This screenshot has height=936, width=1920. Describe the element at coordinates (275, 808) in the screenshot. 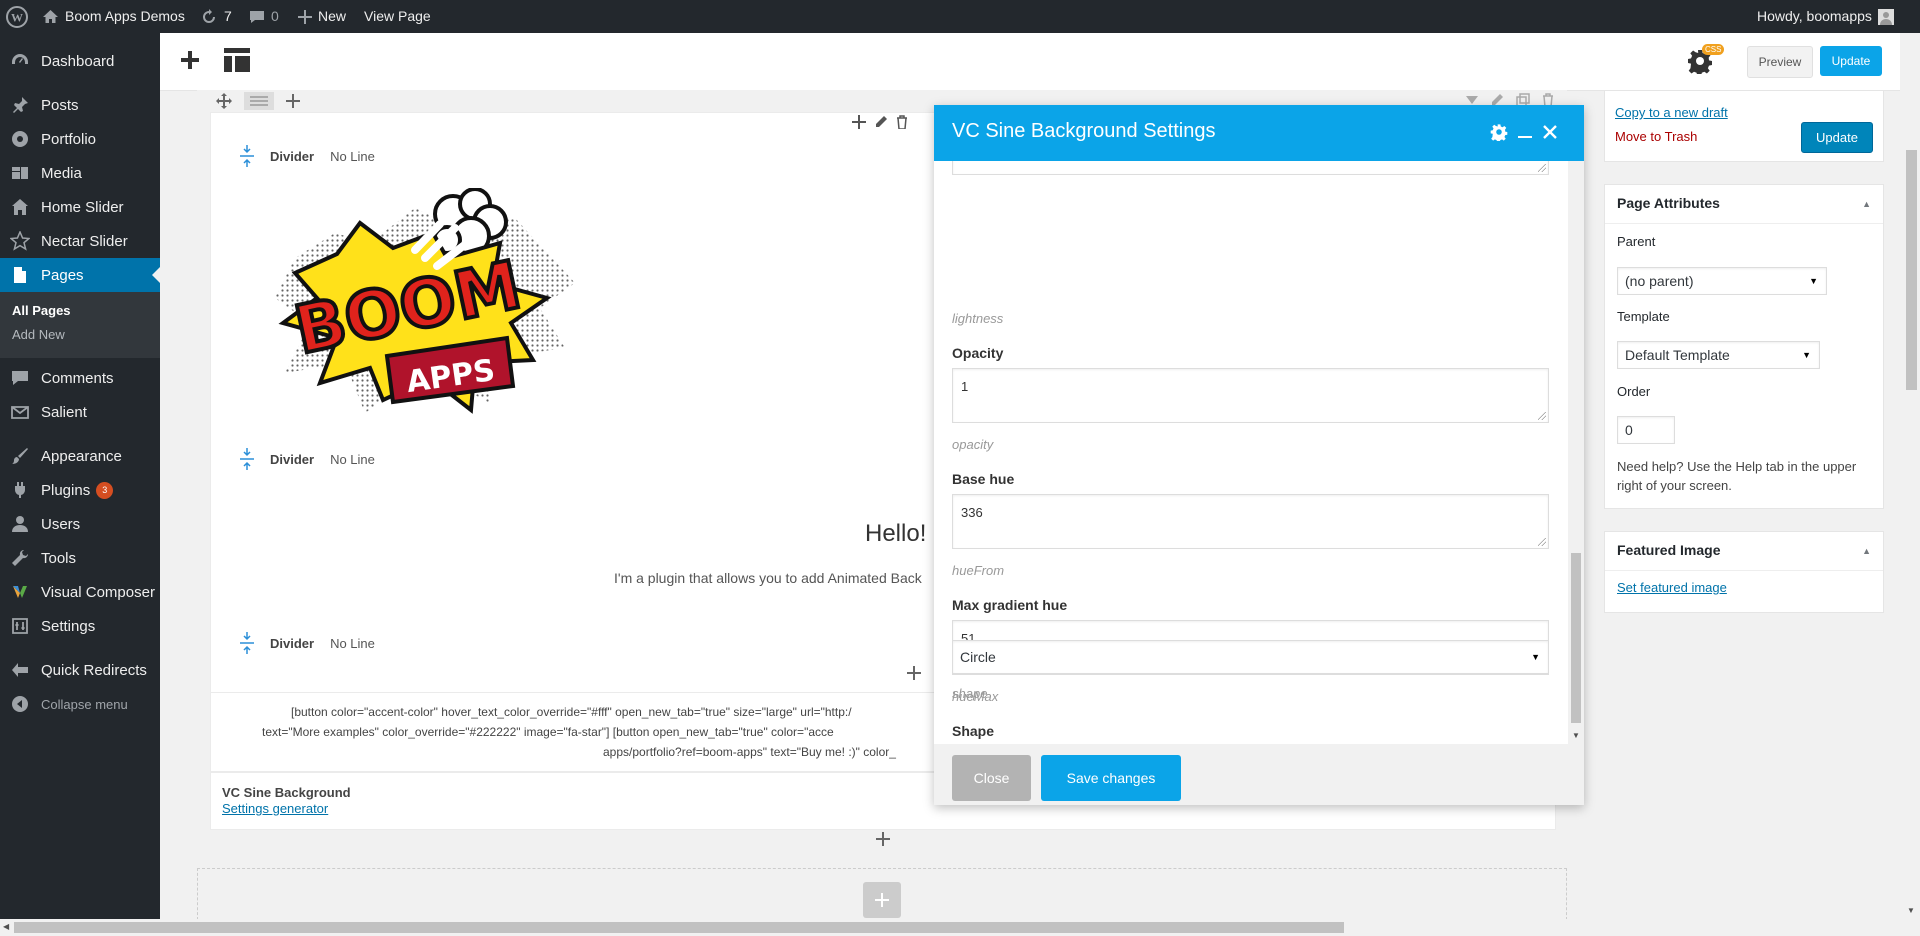

I see `settings-generator-link: Settings generator` at that location.